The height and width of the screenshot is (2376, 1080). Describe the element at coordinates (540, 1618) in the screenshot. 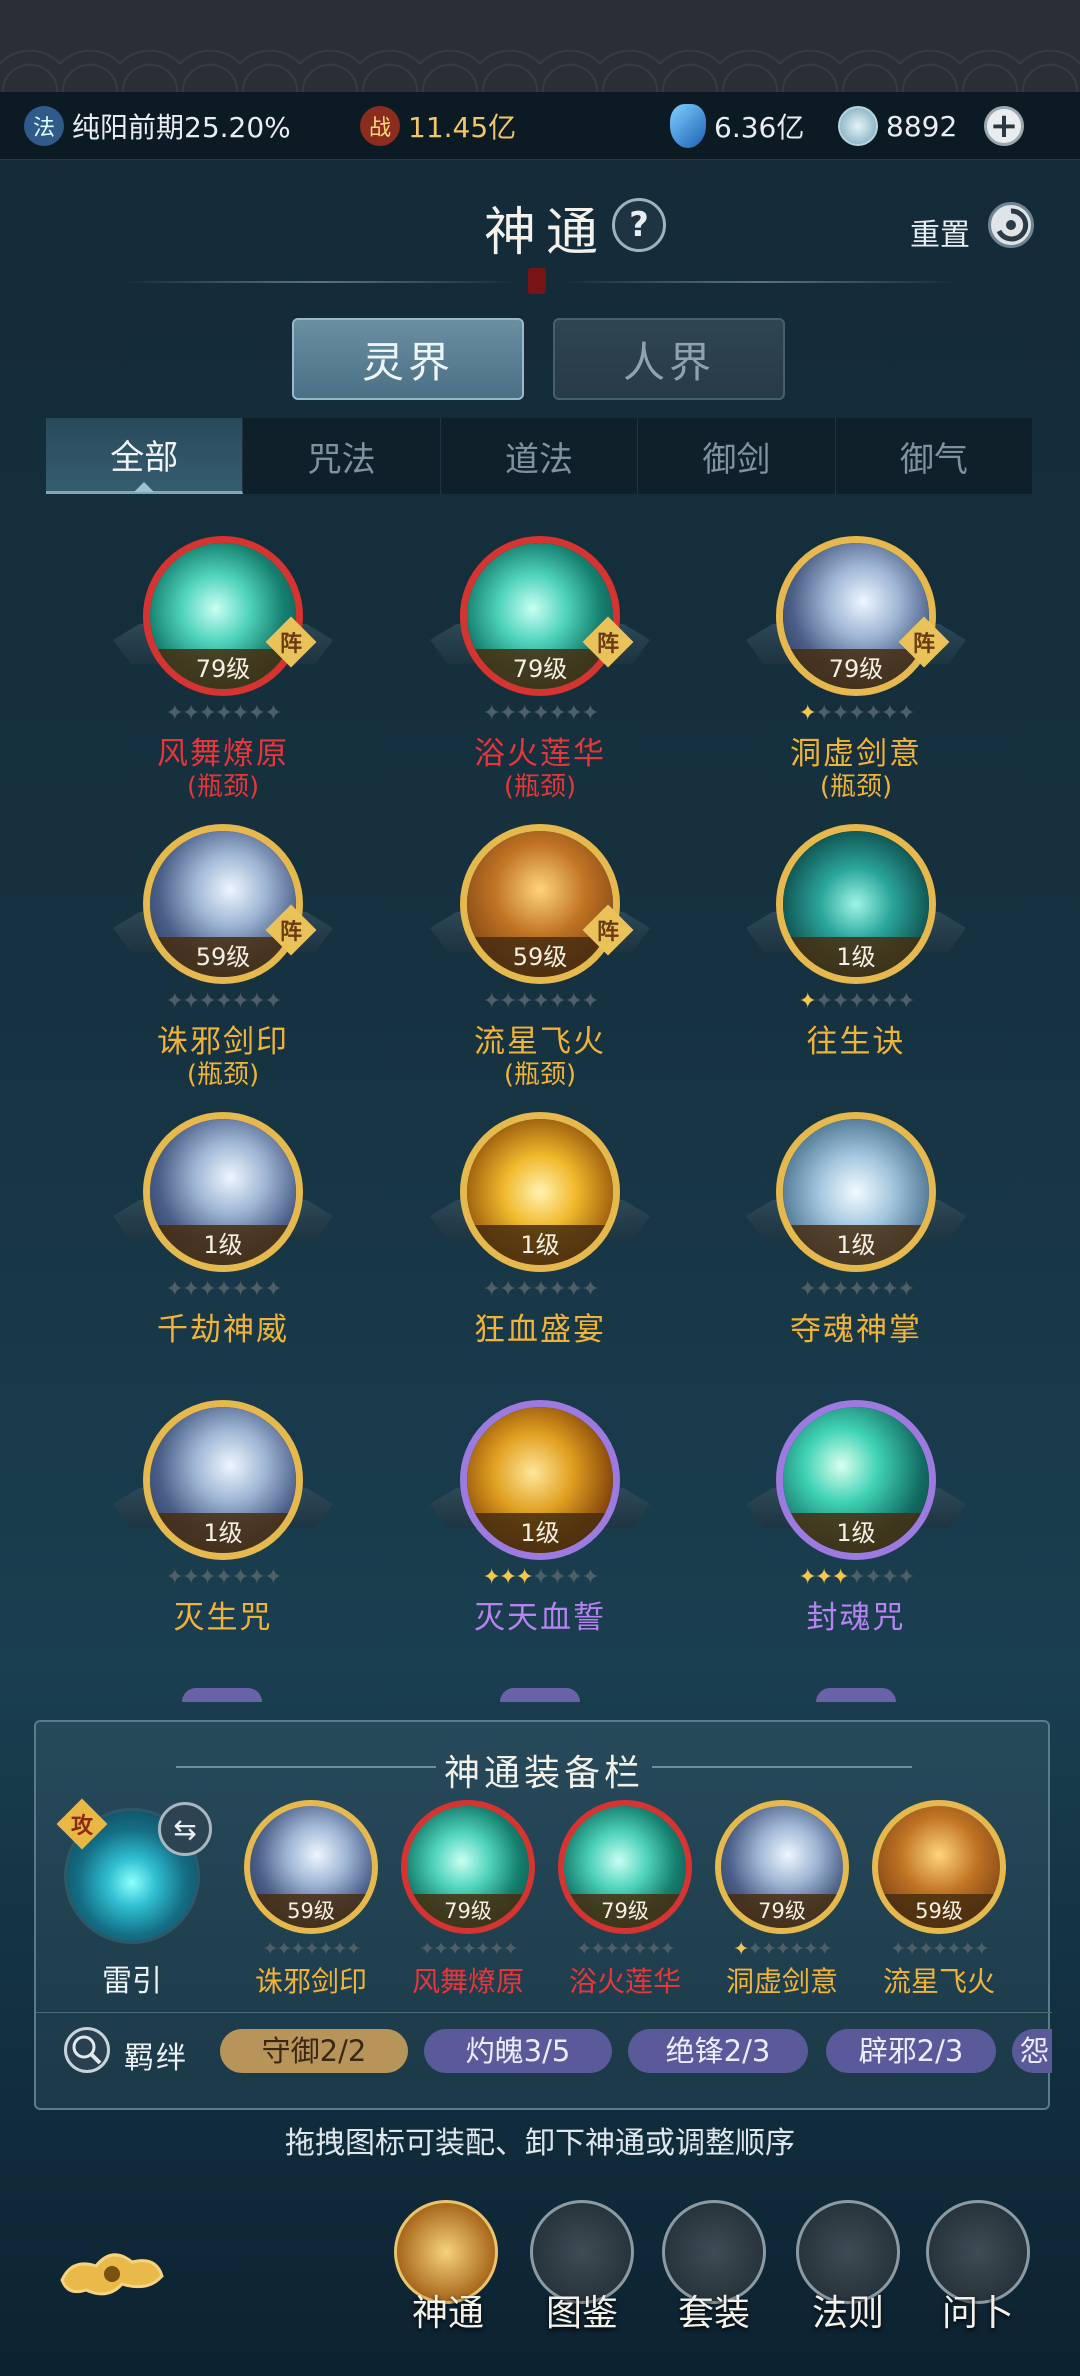

I see `skill-name: 灭天血誓` at that location.